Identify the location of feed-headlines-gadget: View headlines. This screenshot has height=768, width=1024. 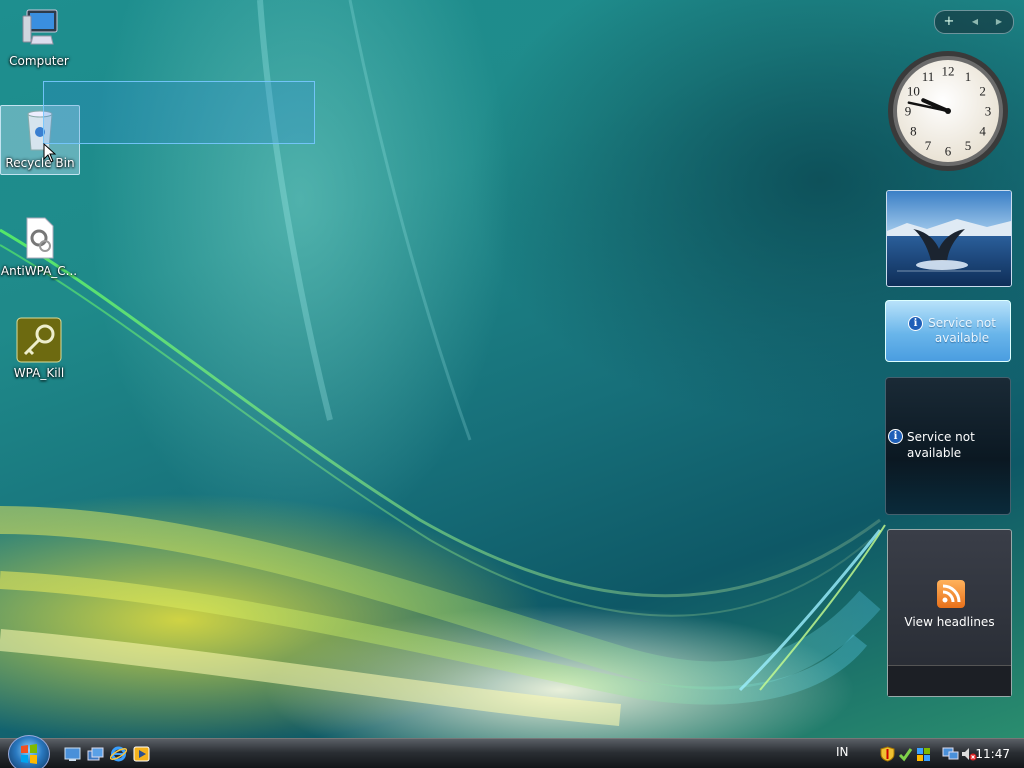
(949, 613).